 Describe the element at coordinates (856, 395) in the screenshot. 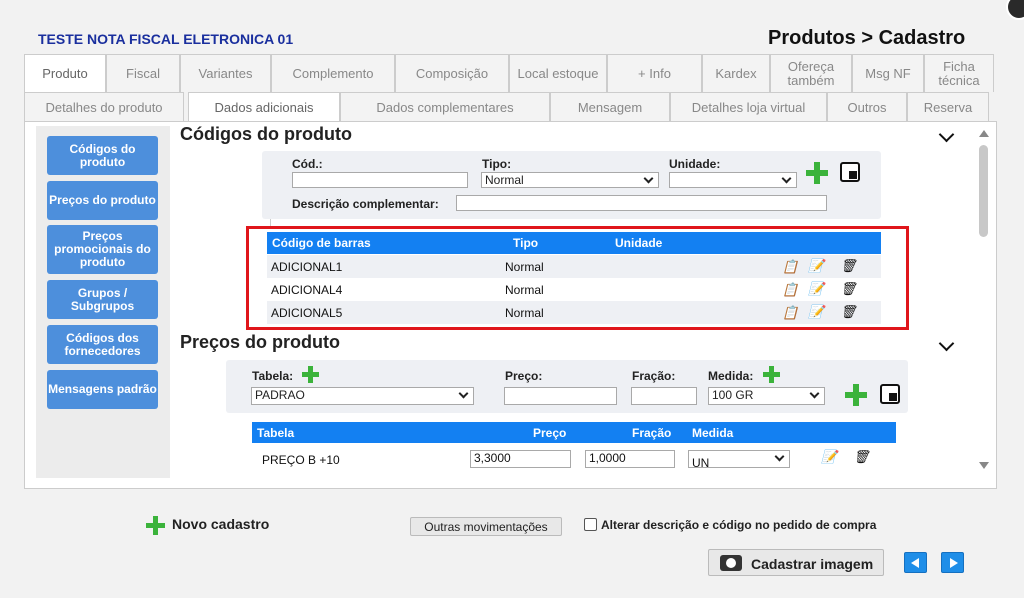

I see `add-preco-plus-icon` at that location.